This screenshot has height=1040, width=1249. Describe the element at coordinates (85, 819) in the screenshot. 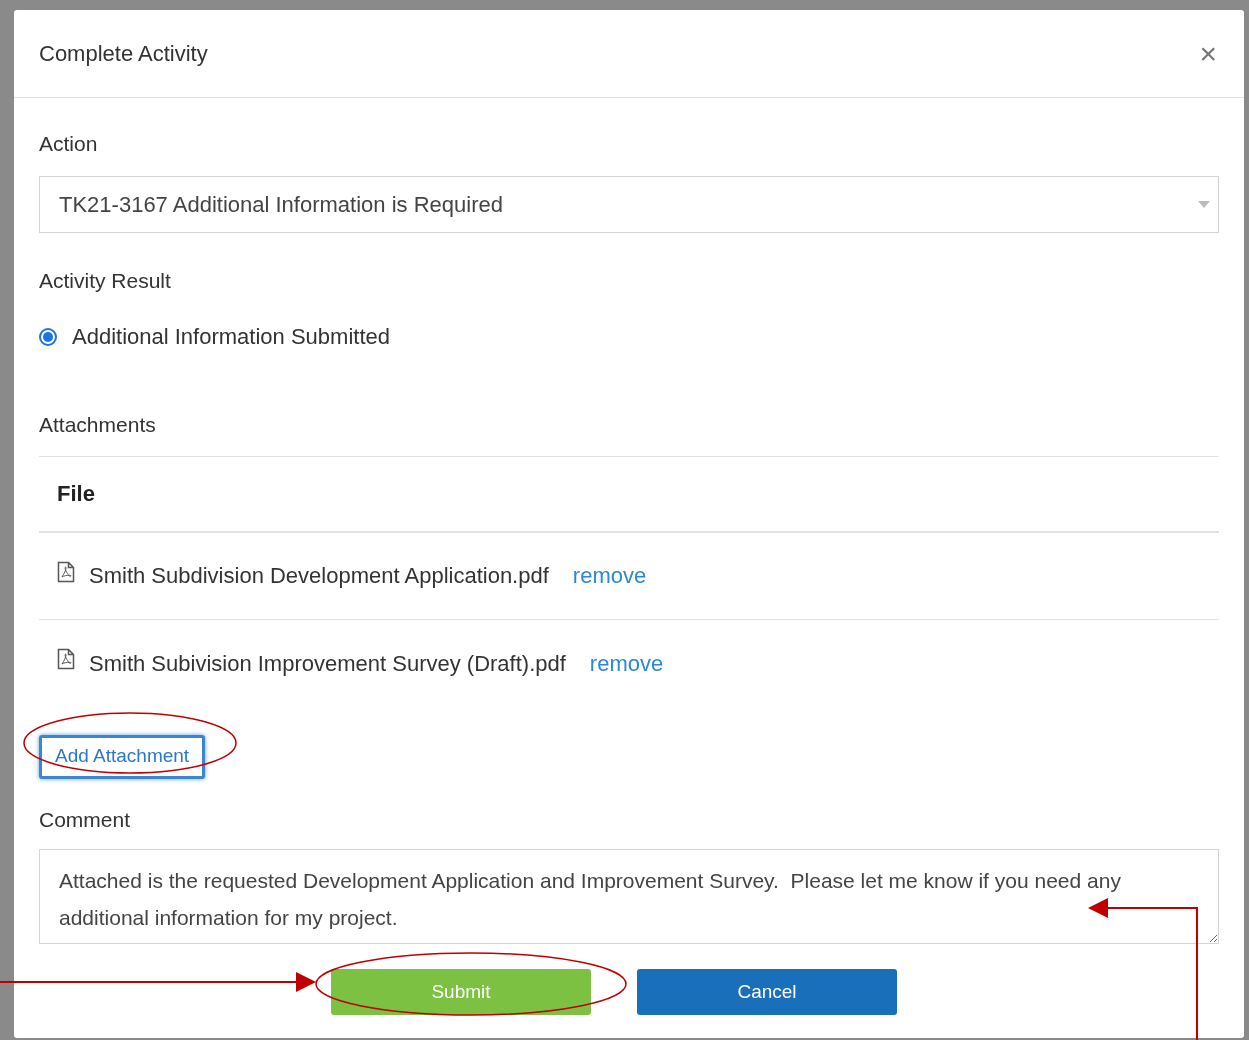

I see `field-label: Comment` at that location.